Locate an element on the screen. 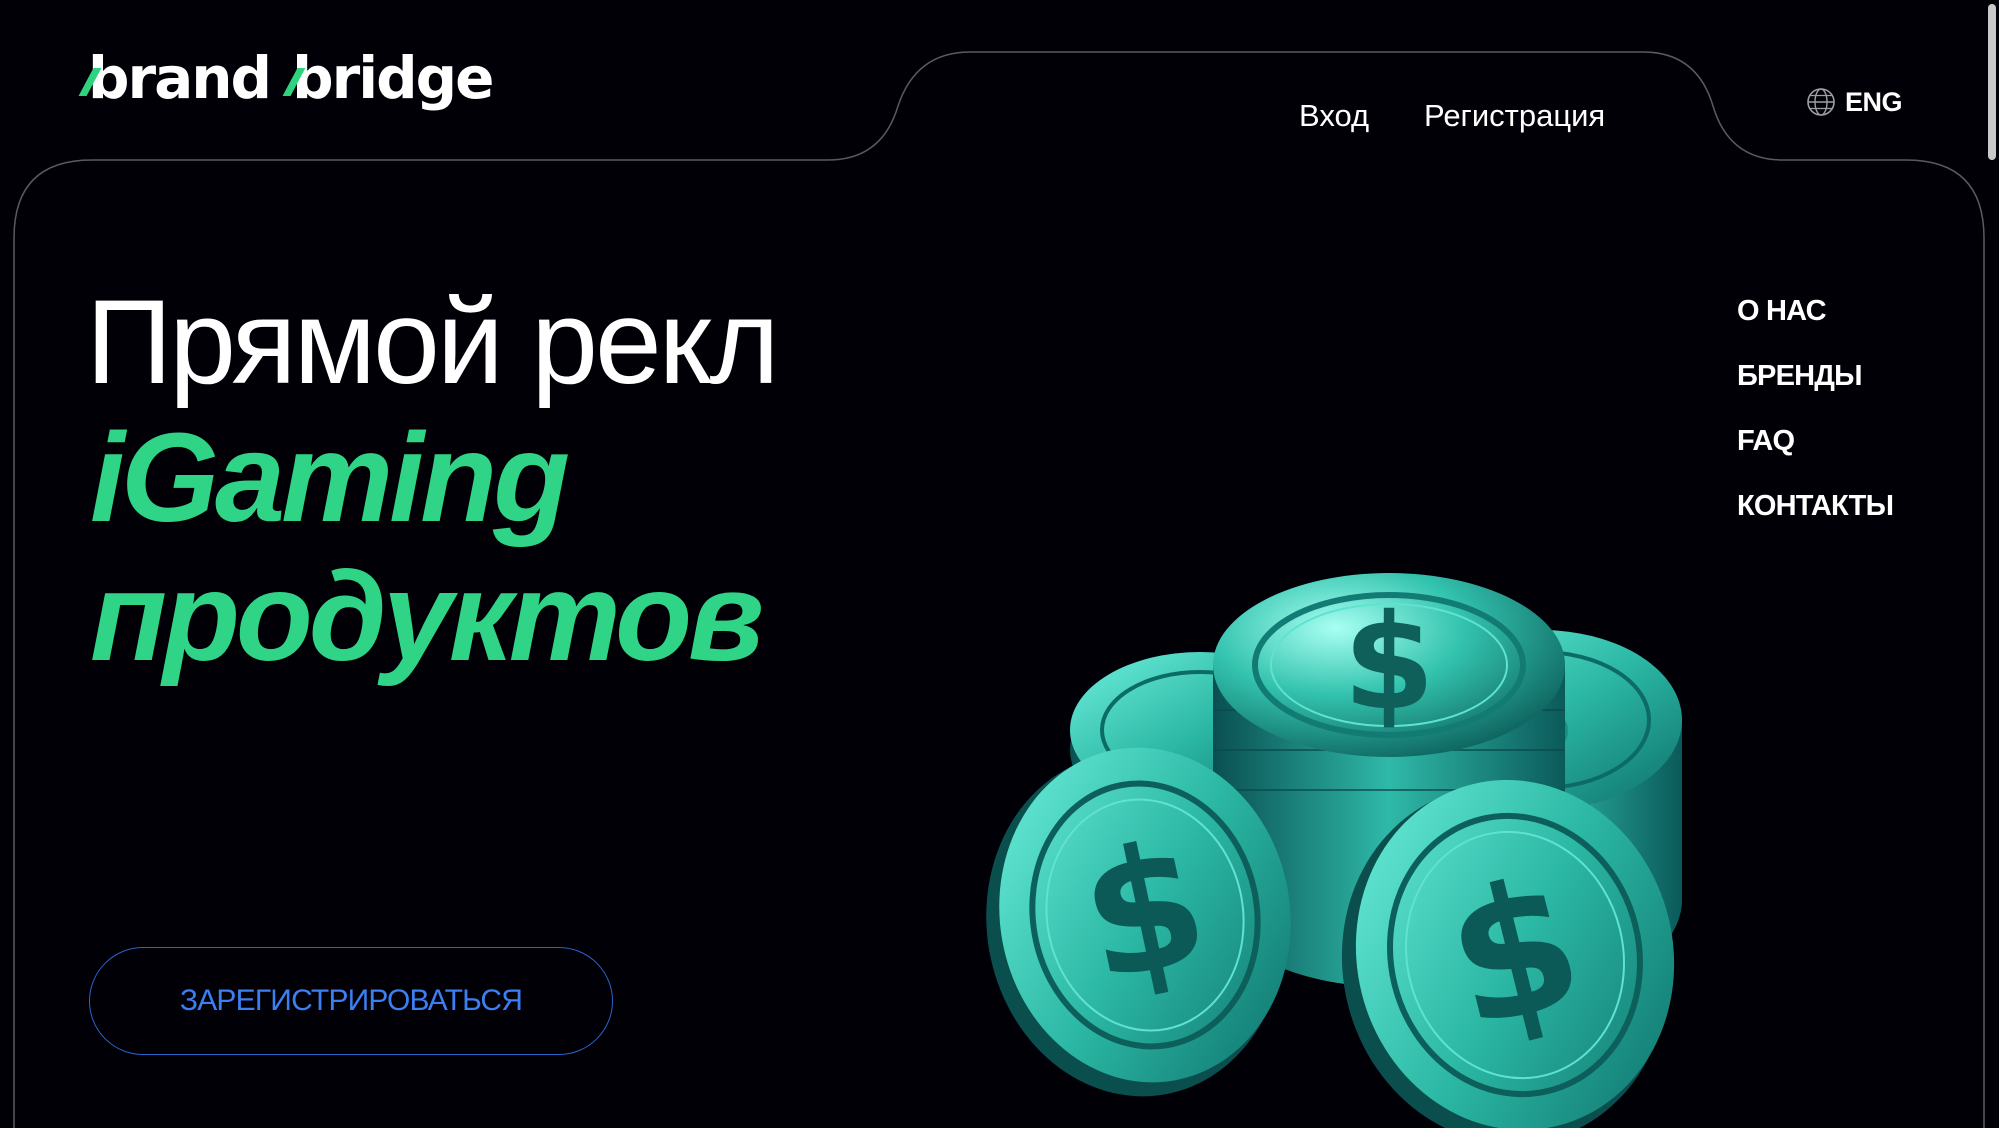 This screenshot has width=1999, height=1128. globe-icon is located at coordinates (1821, 102).